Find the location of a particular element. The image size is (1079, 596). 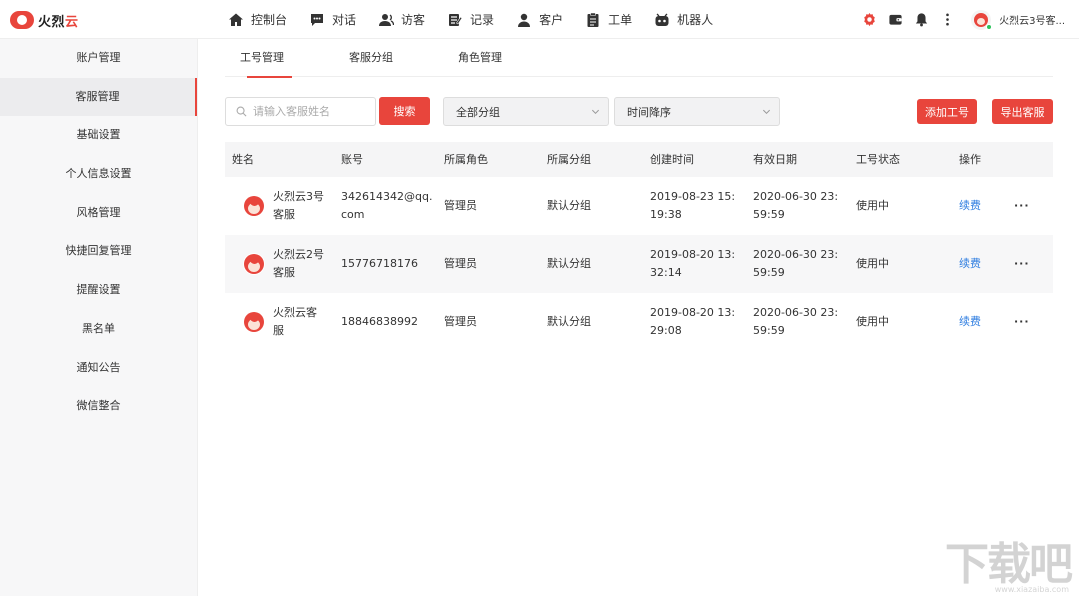

name-cell: 火烈云2号客服 is located at coordinates (279, 264).